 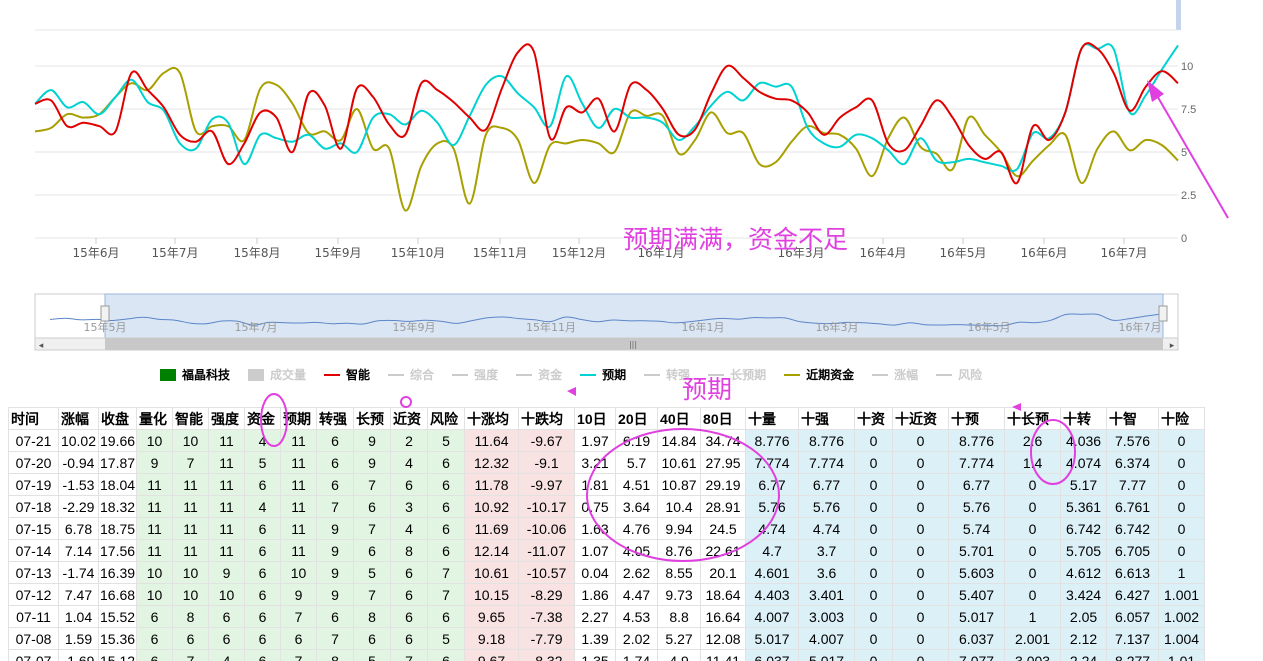 I want to click on table-cell: 4.612, so click(x=1084, y=572).